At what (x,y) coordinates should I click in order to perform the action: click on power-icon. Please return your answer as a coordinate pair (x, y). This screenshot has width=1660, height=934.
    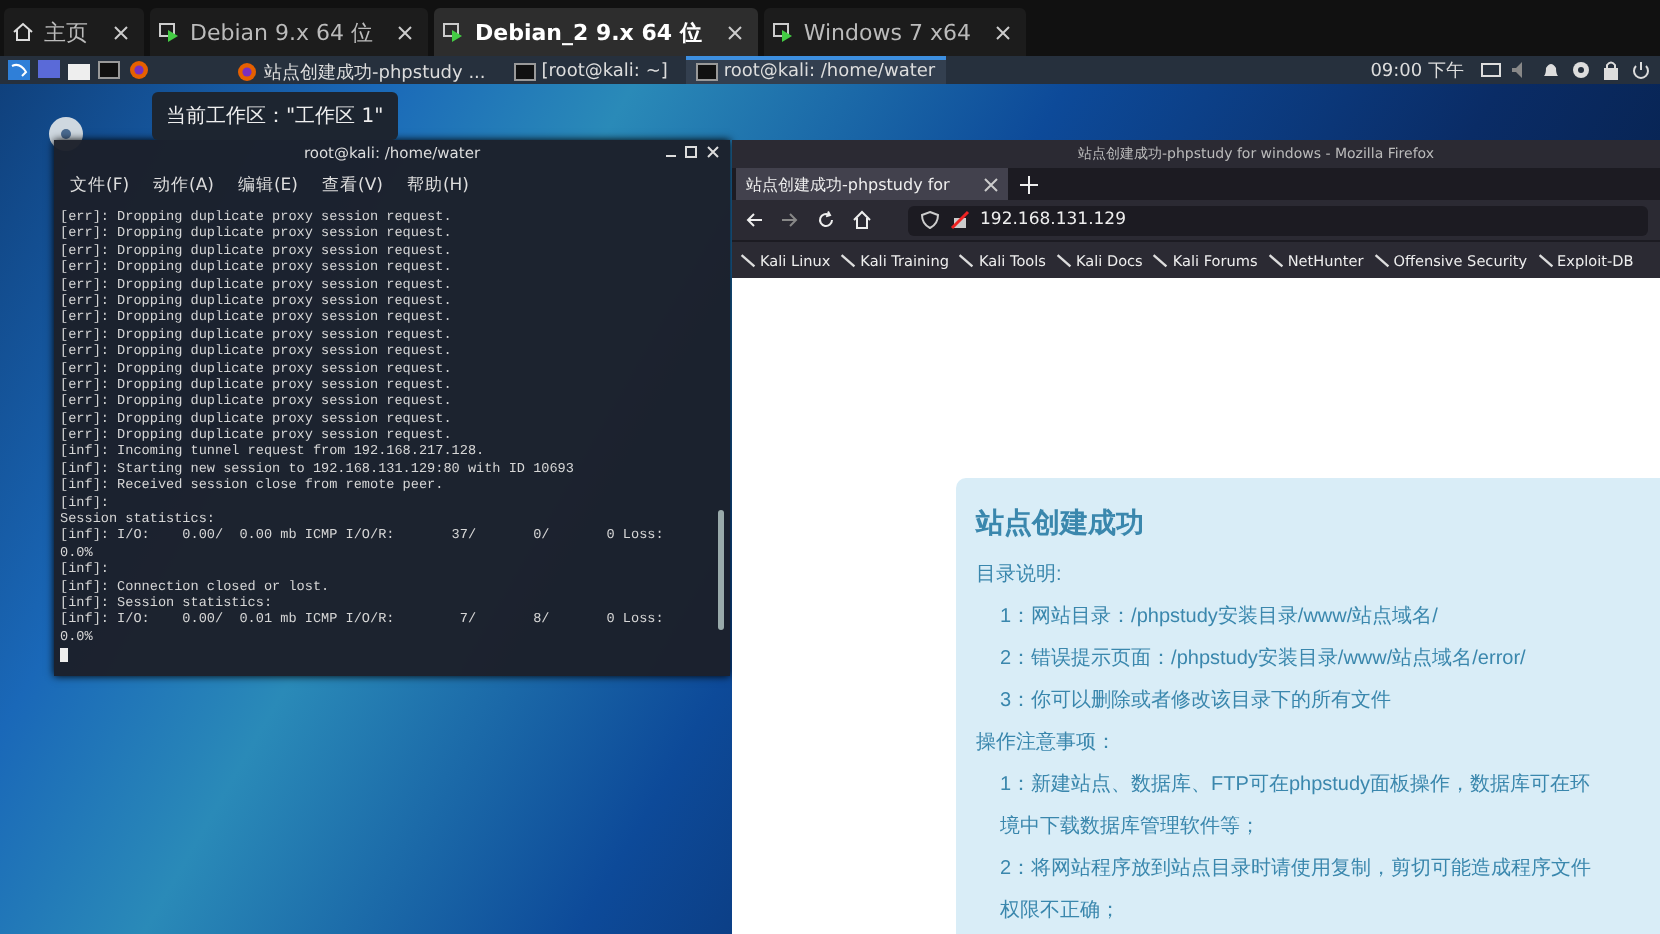
    Looking at the image, I should click on (1641, 70).